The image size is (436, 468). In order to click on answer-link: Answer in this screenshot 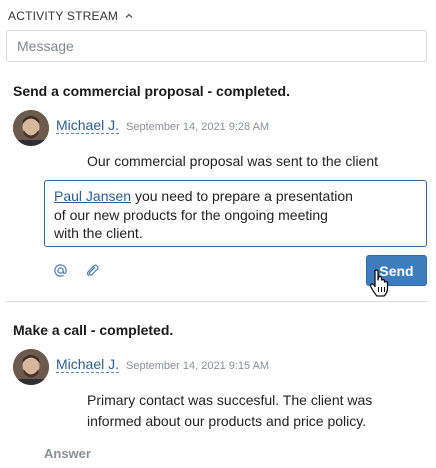, I will do `click(67, 453)`.